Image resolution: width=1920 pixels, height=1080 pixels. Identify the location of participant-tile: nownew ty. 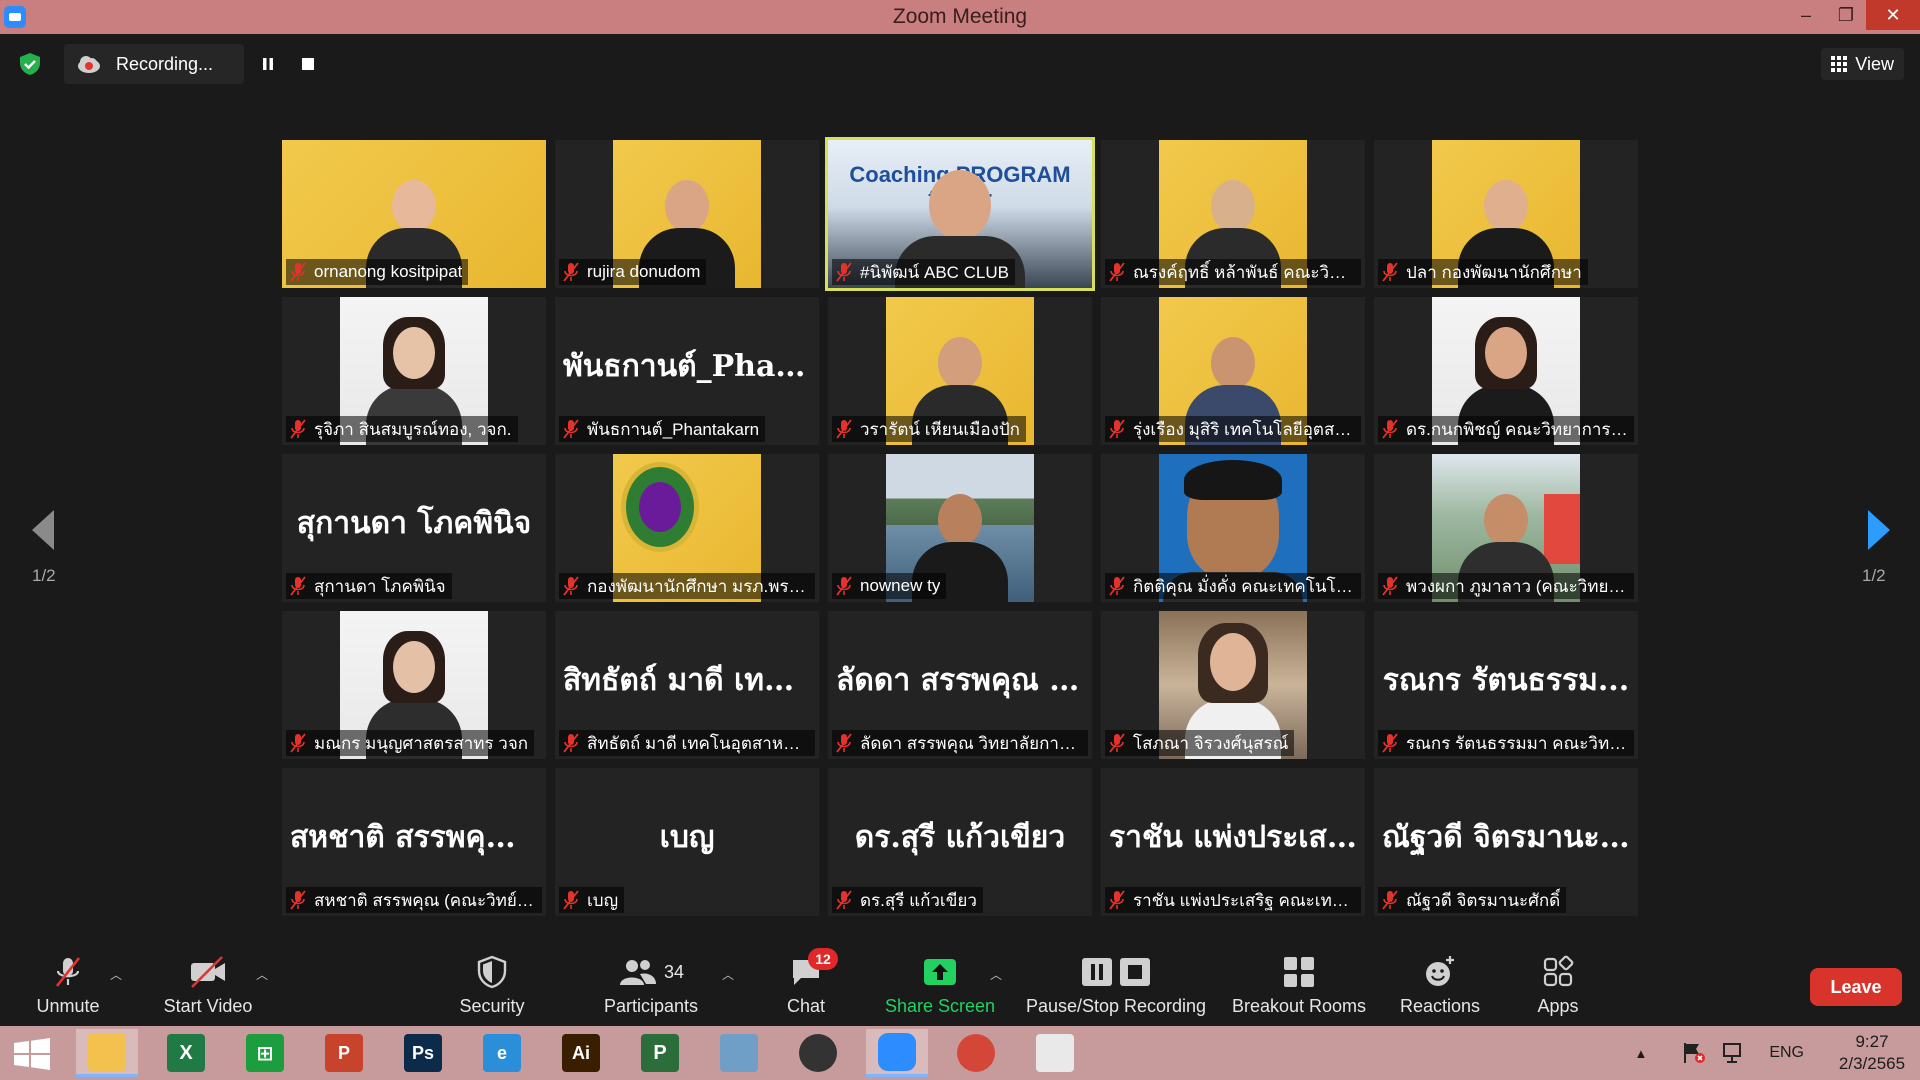
(960, 528).